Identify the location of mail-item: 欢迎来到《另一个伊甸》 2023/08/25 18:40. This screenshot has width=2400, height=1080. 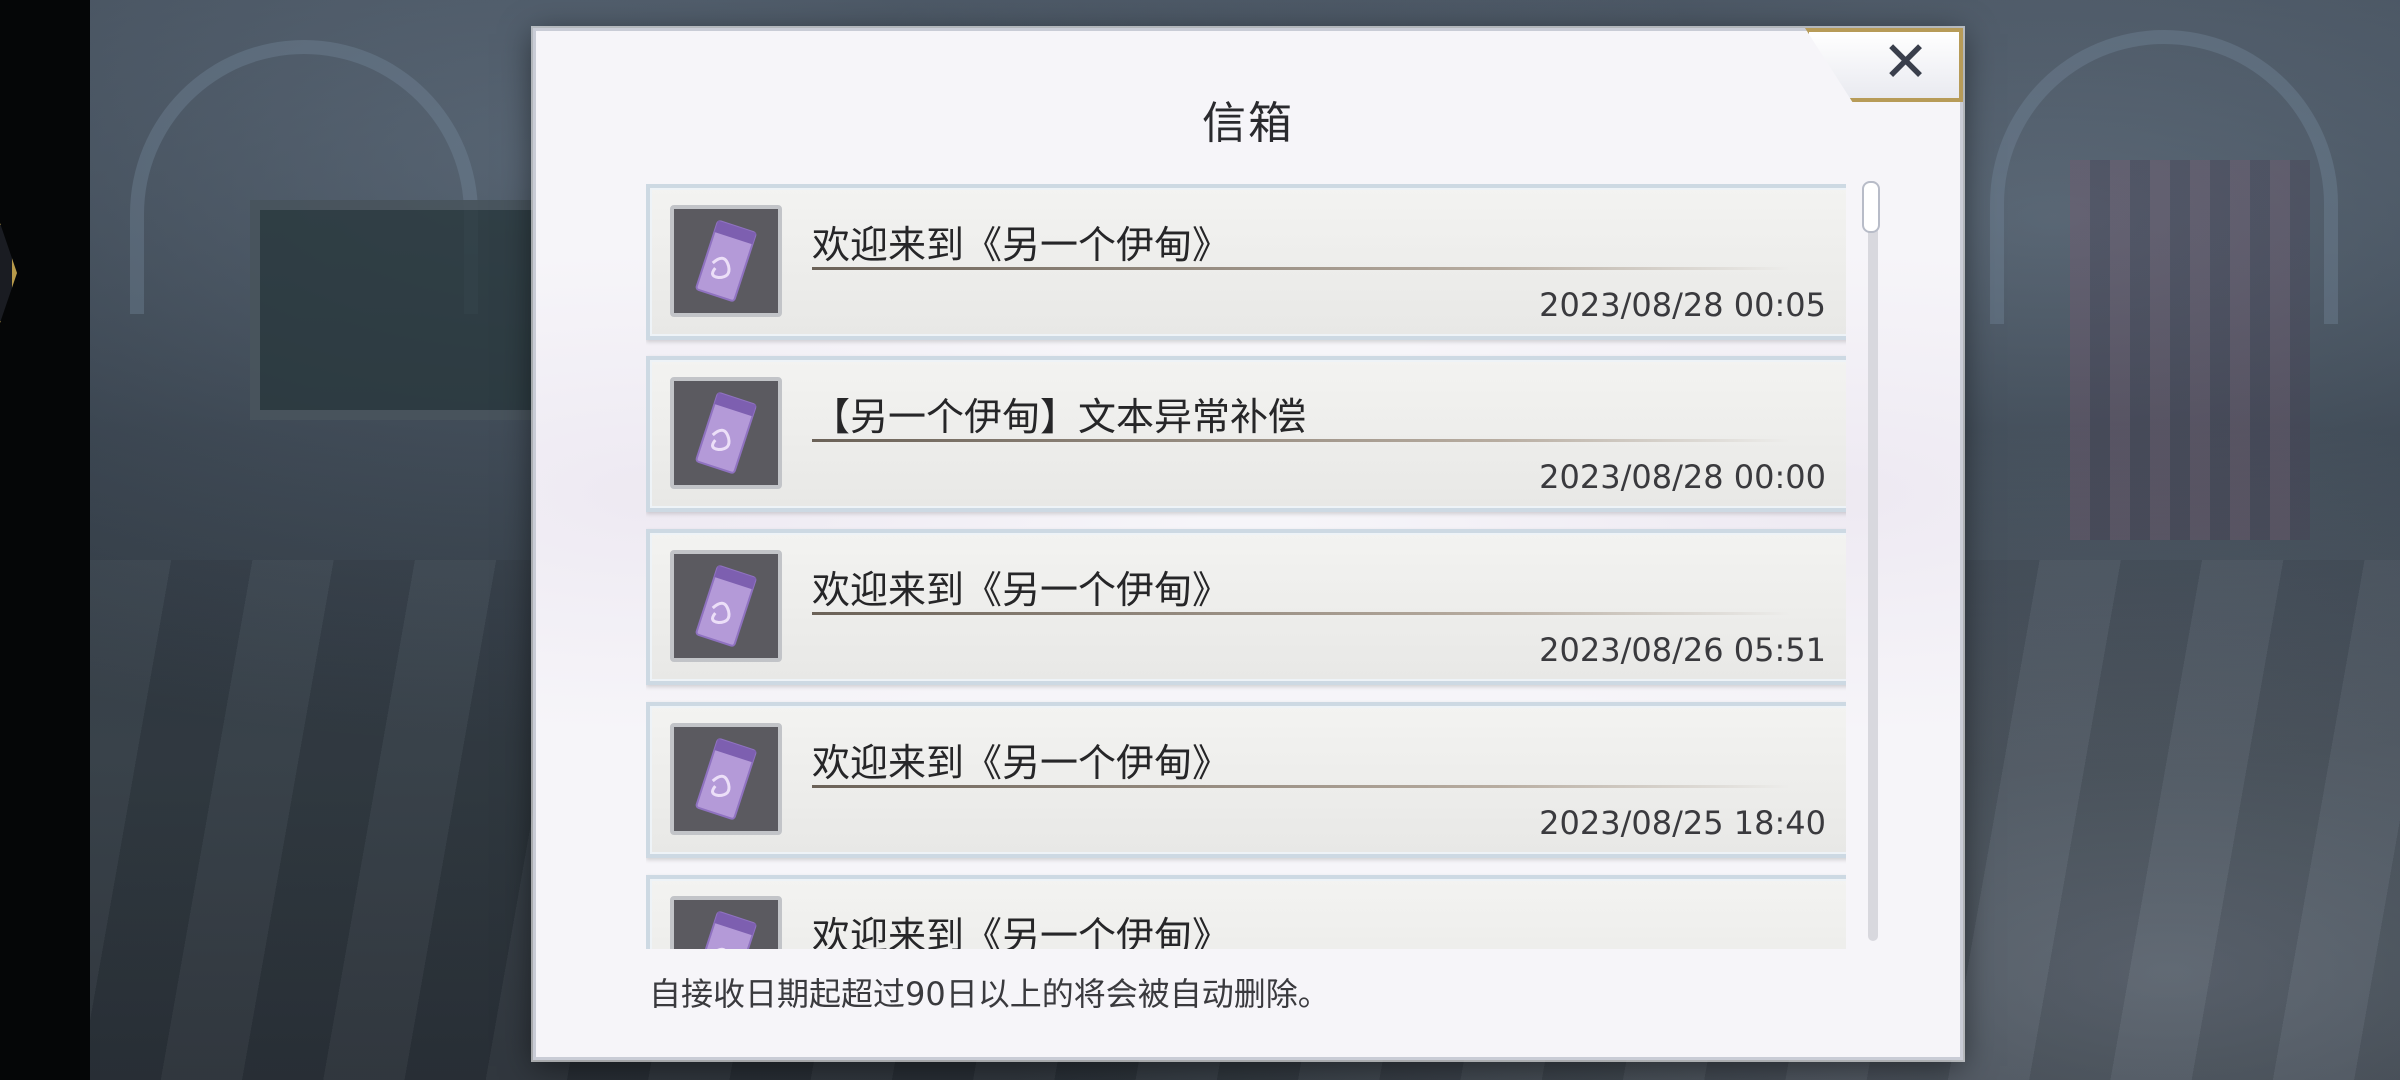
(1246, 780).